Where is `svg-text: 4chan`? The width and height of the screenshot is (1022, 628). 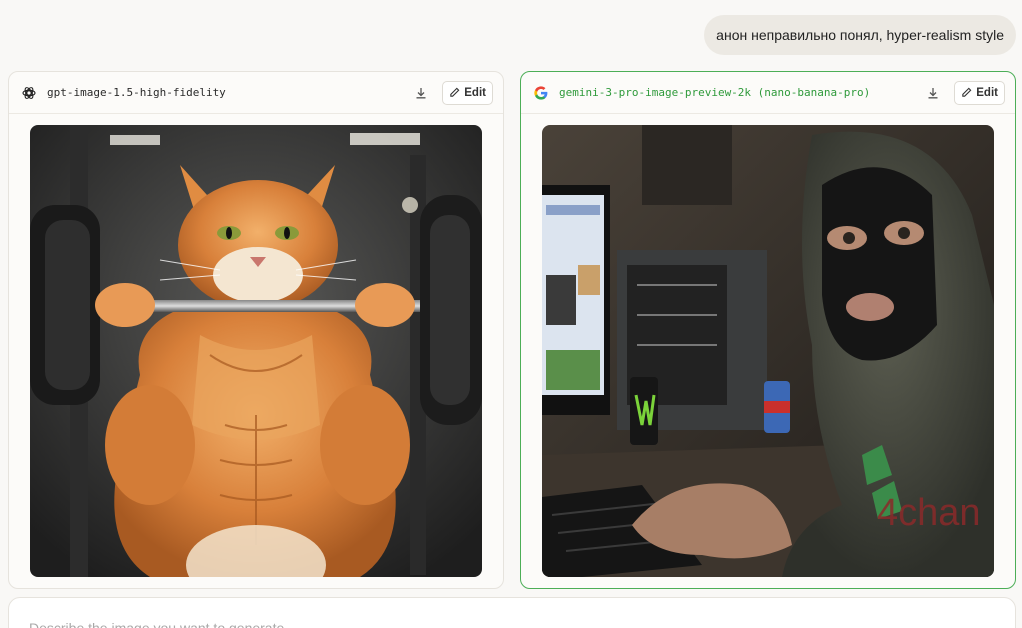 svg-text: 4chan is located at coordinates (929, 513).